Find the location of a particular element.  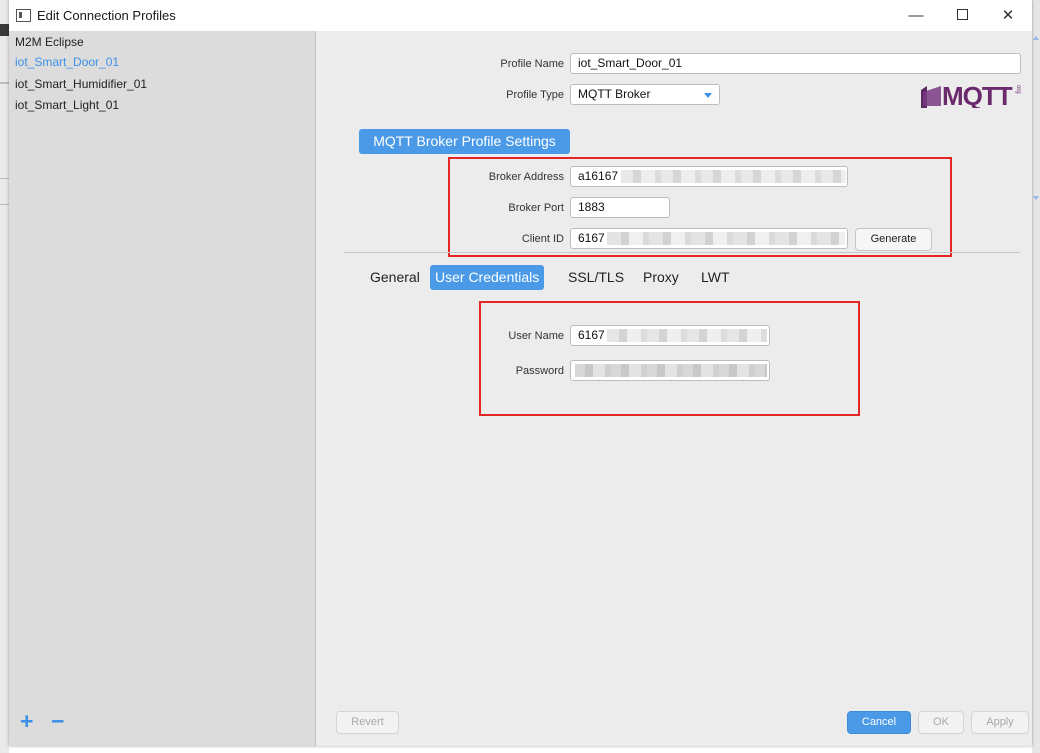

maximize-button is located at coordinates (962, 15).